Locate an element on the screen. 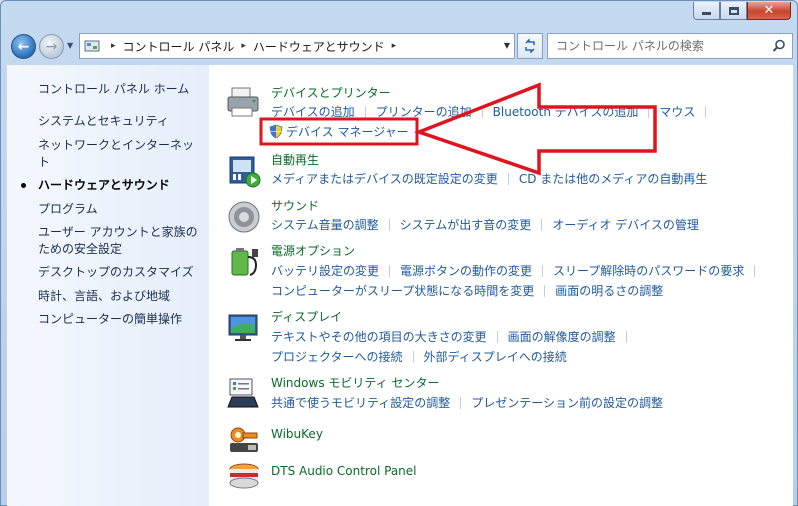 The height and width of the screenshot is (506, 798). close-button: ✕ is located at coordinates (769, 11).